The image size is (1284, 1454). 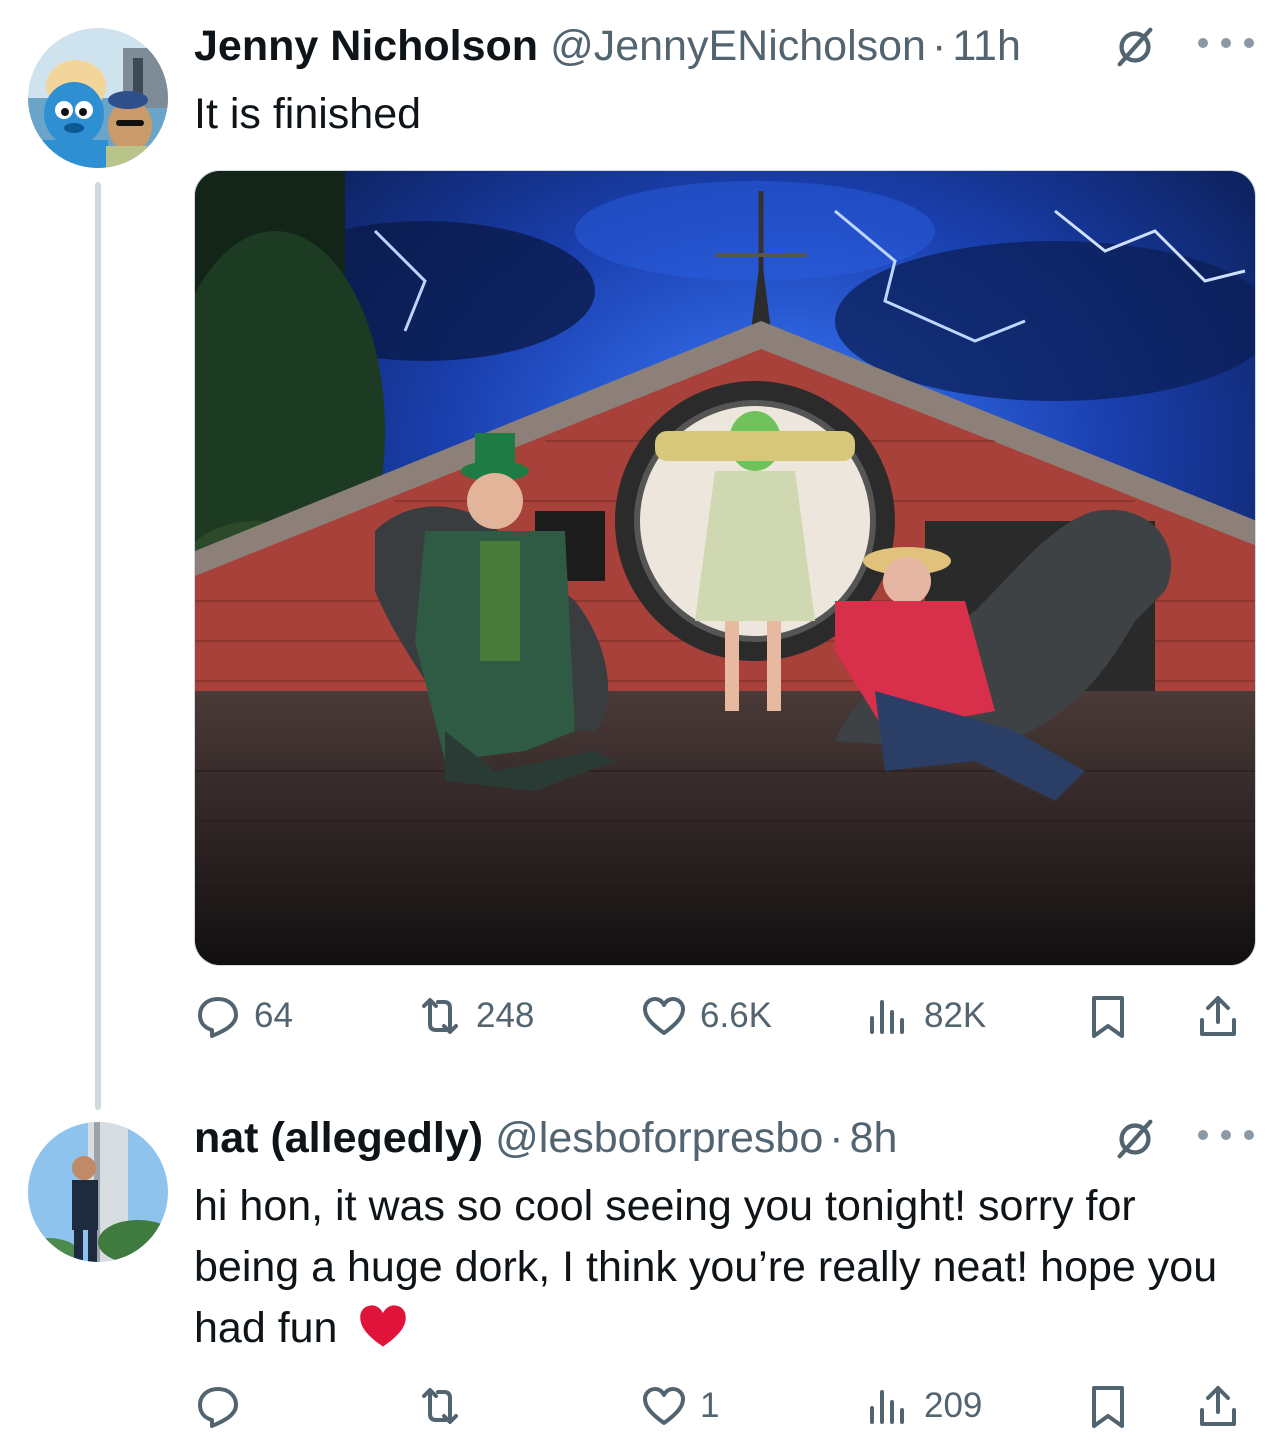 What do you see at coordinates (659, 1138) in the screenshot?
I see `author-handle: @lesboforpresbo` at bounding box center [659, 1138].